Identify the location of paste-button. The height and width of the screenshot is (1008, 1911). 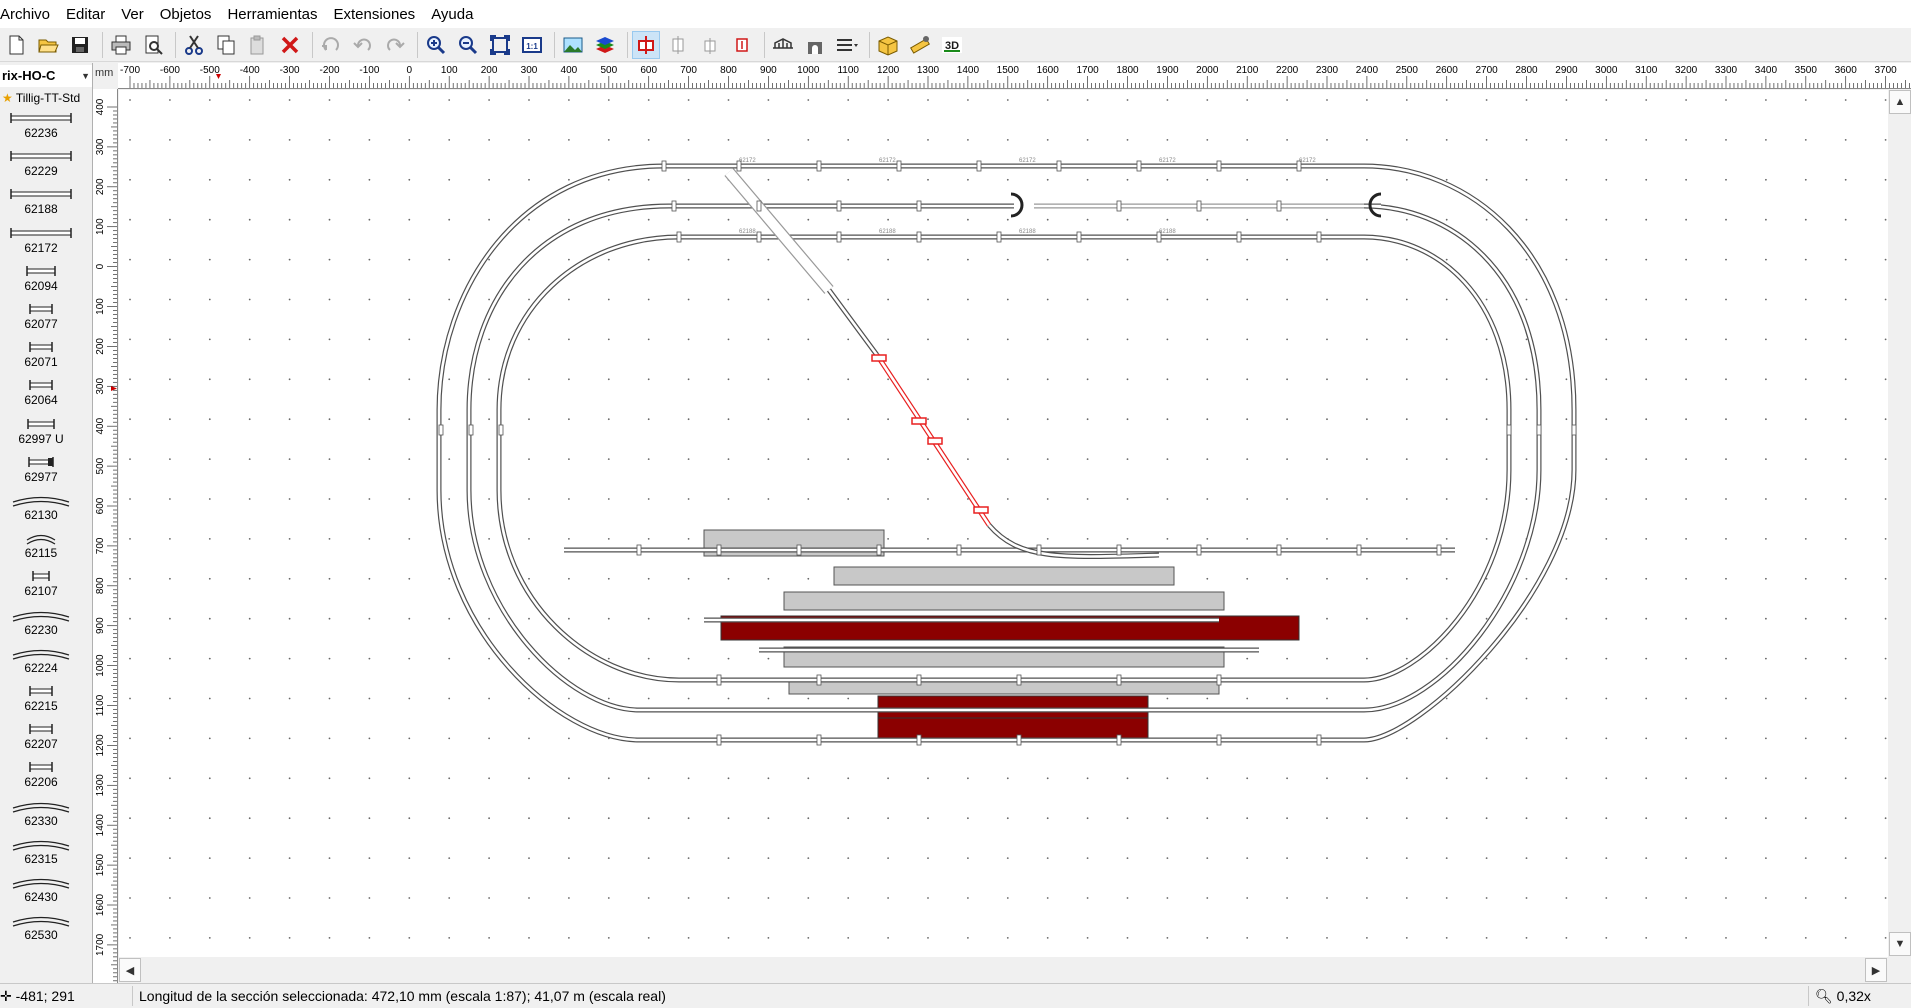
(258, 45).